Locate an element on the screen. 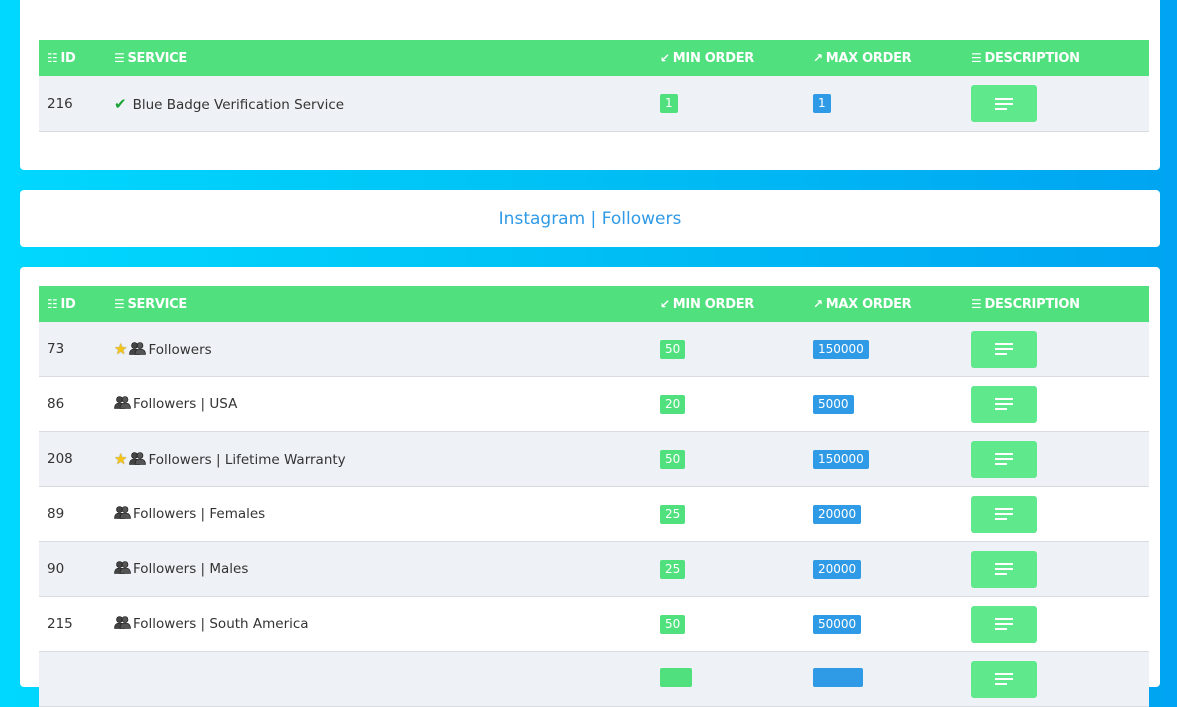 This screenshot has width=1177, height=707. service-id: 208 is located at coordinates (60, 459).